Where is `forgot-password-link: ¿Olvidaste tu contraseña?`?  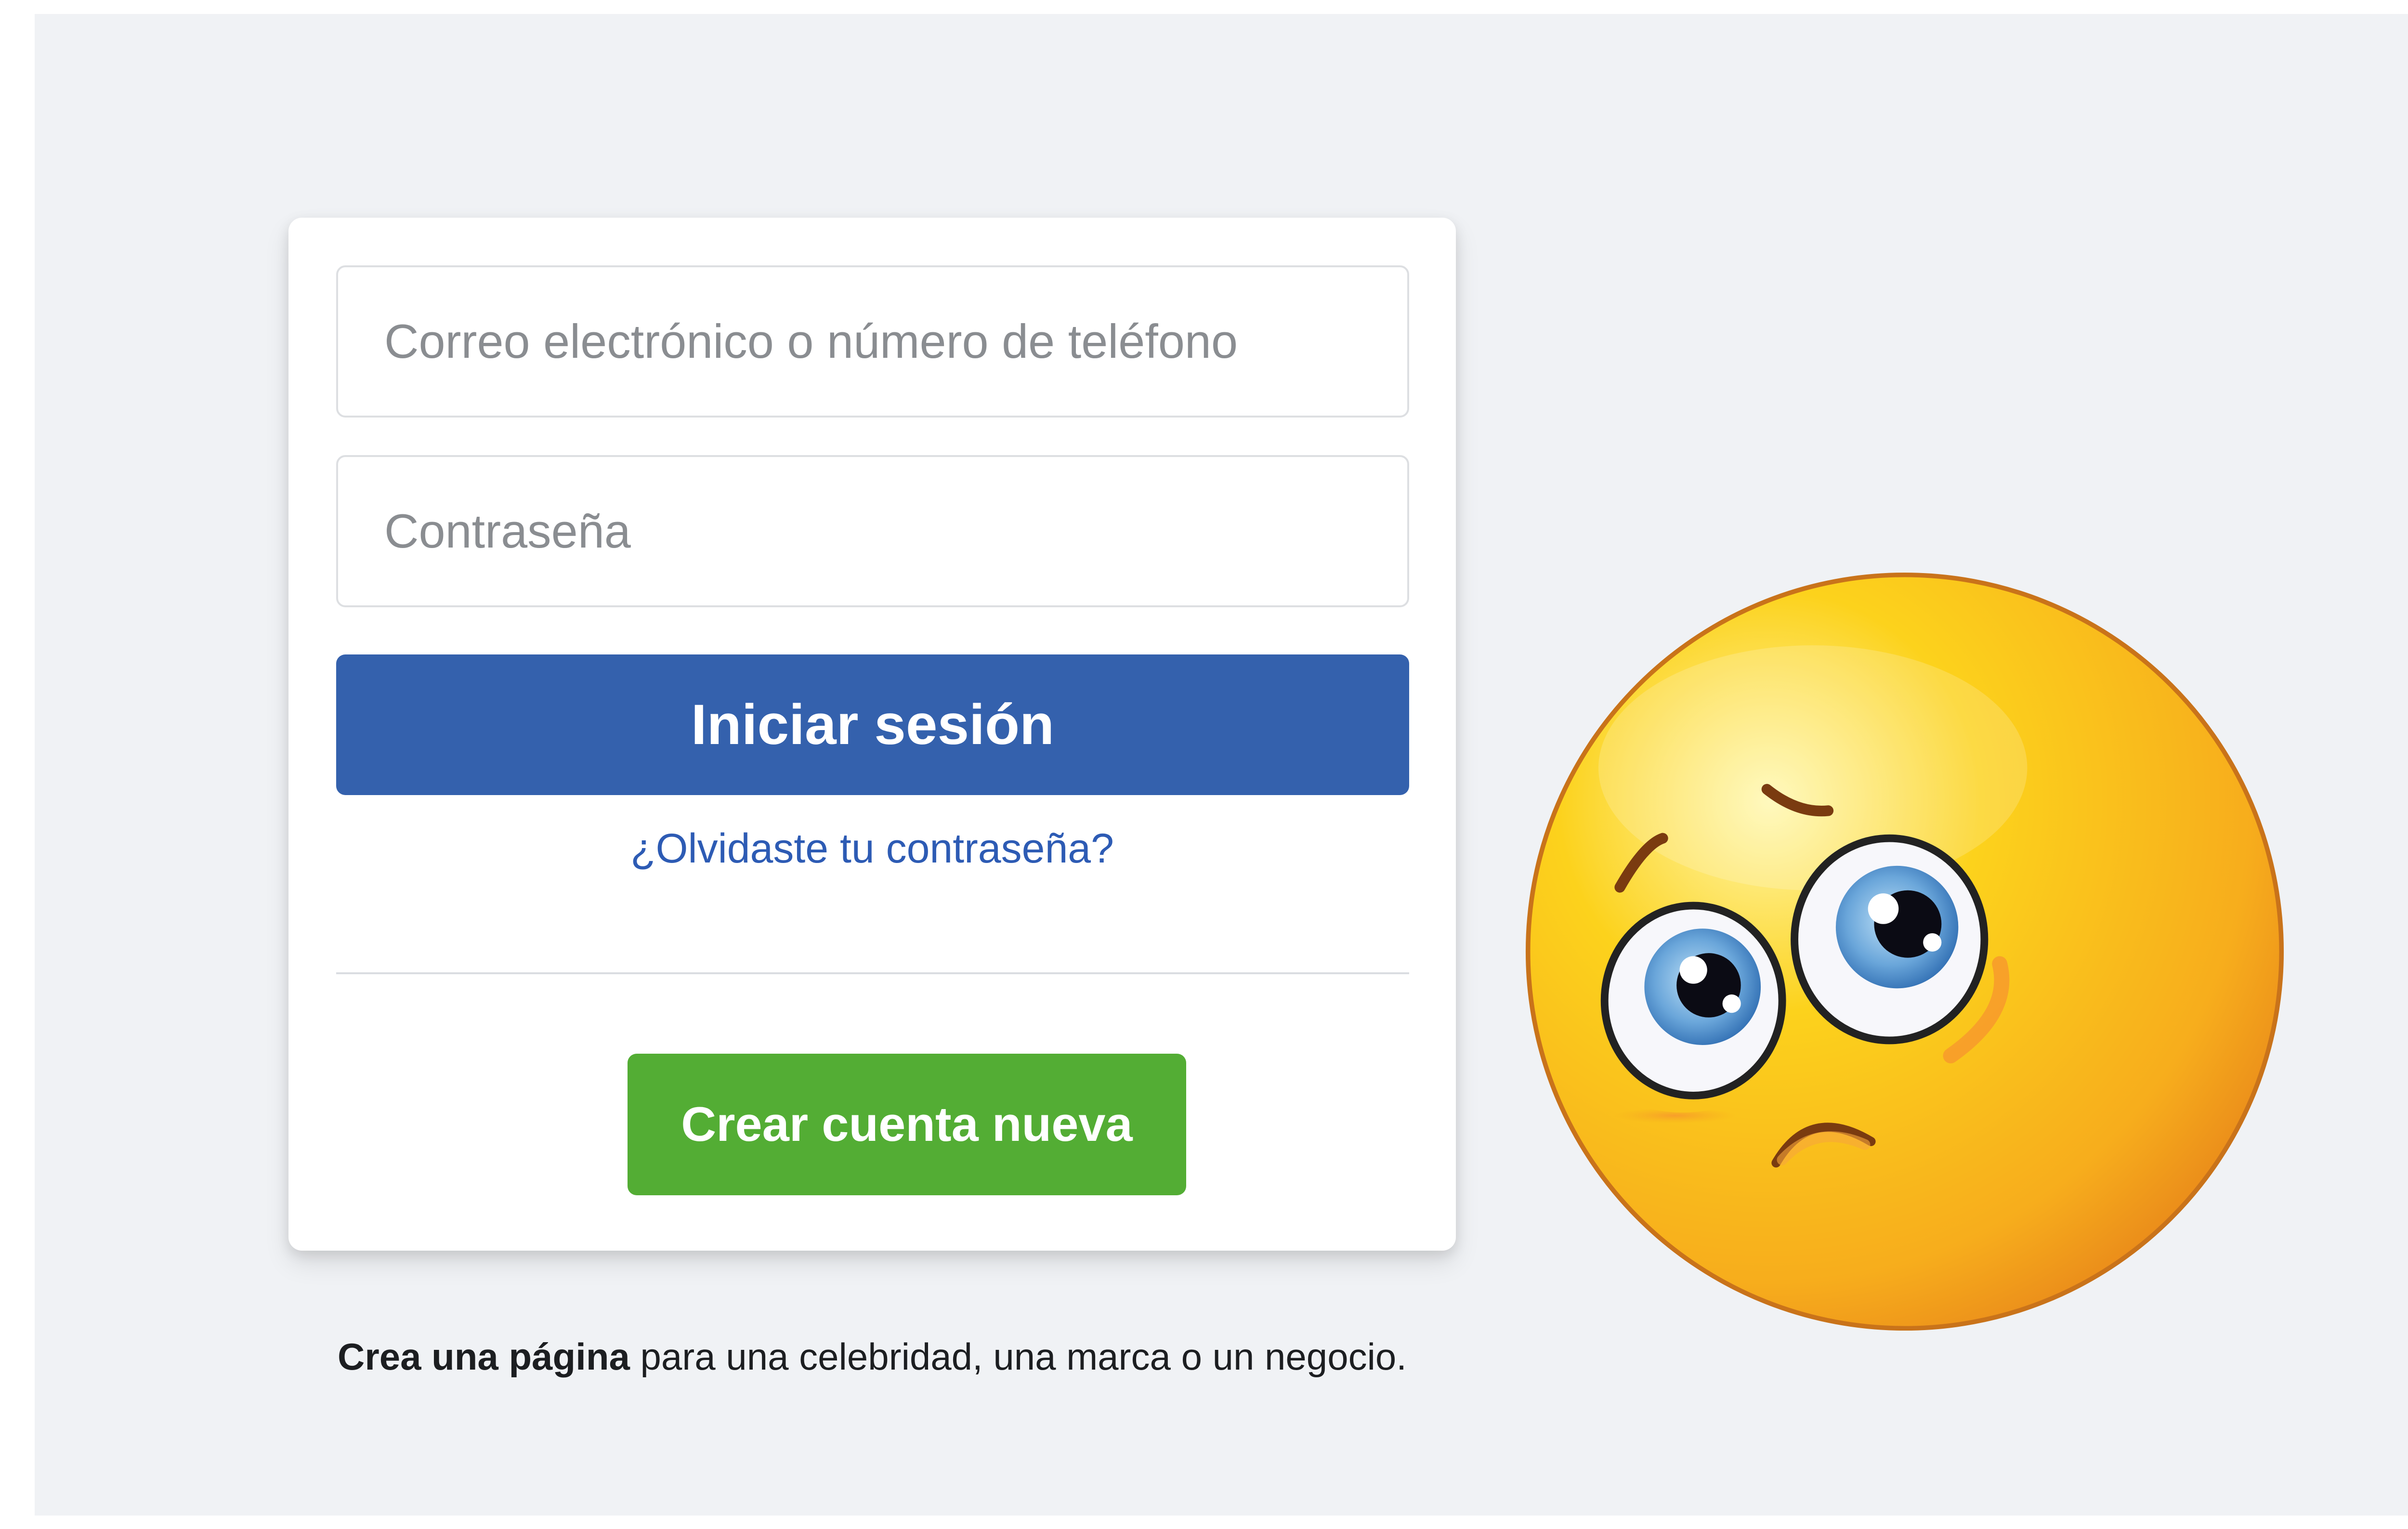 forgot-password-link: ¿Olvidaste tu contraseña? is located at coordinates (872, 848).